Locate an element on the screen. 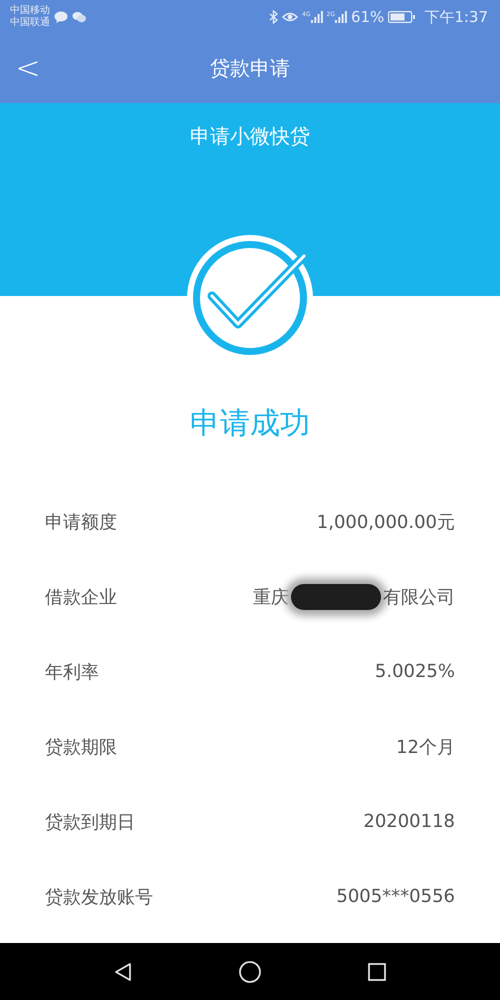 The image size is (500, 1000). field-value: 20200118 is located at coordinates (409, 821).